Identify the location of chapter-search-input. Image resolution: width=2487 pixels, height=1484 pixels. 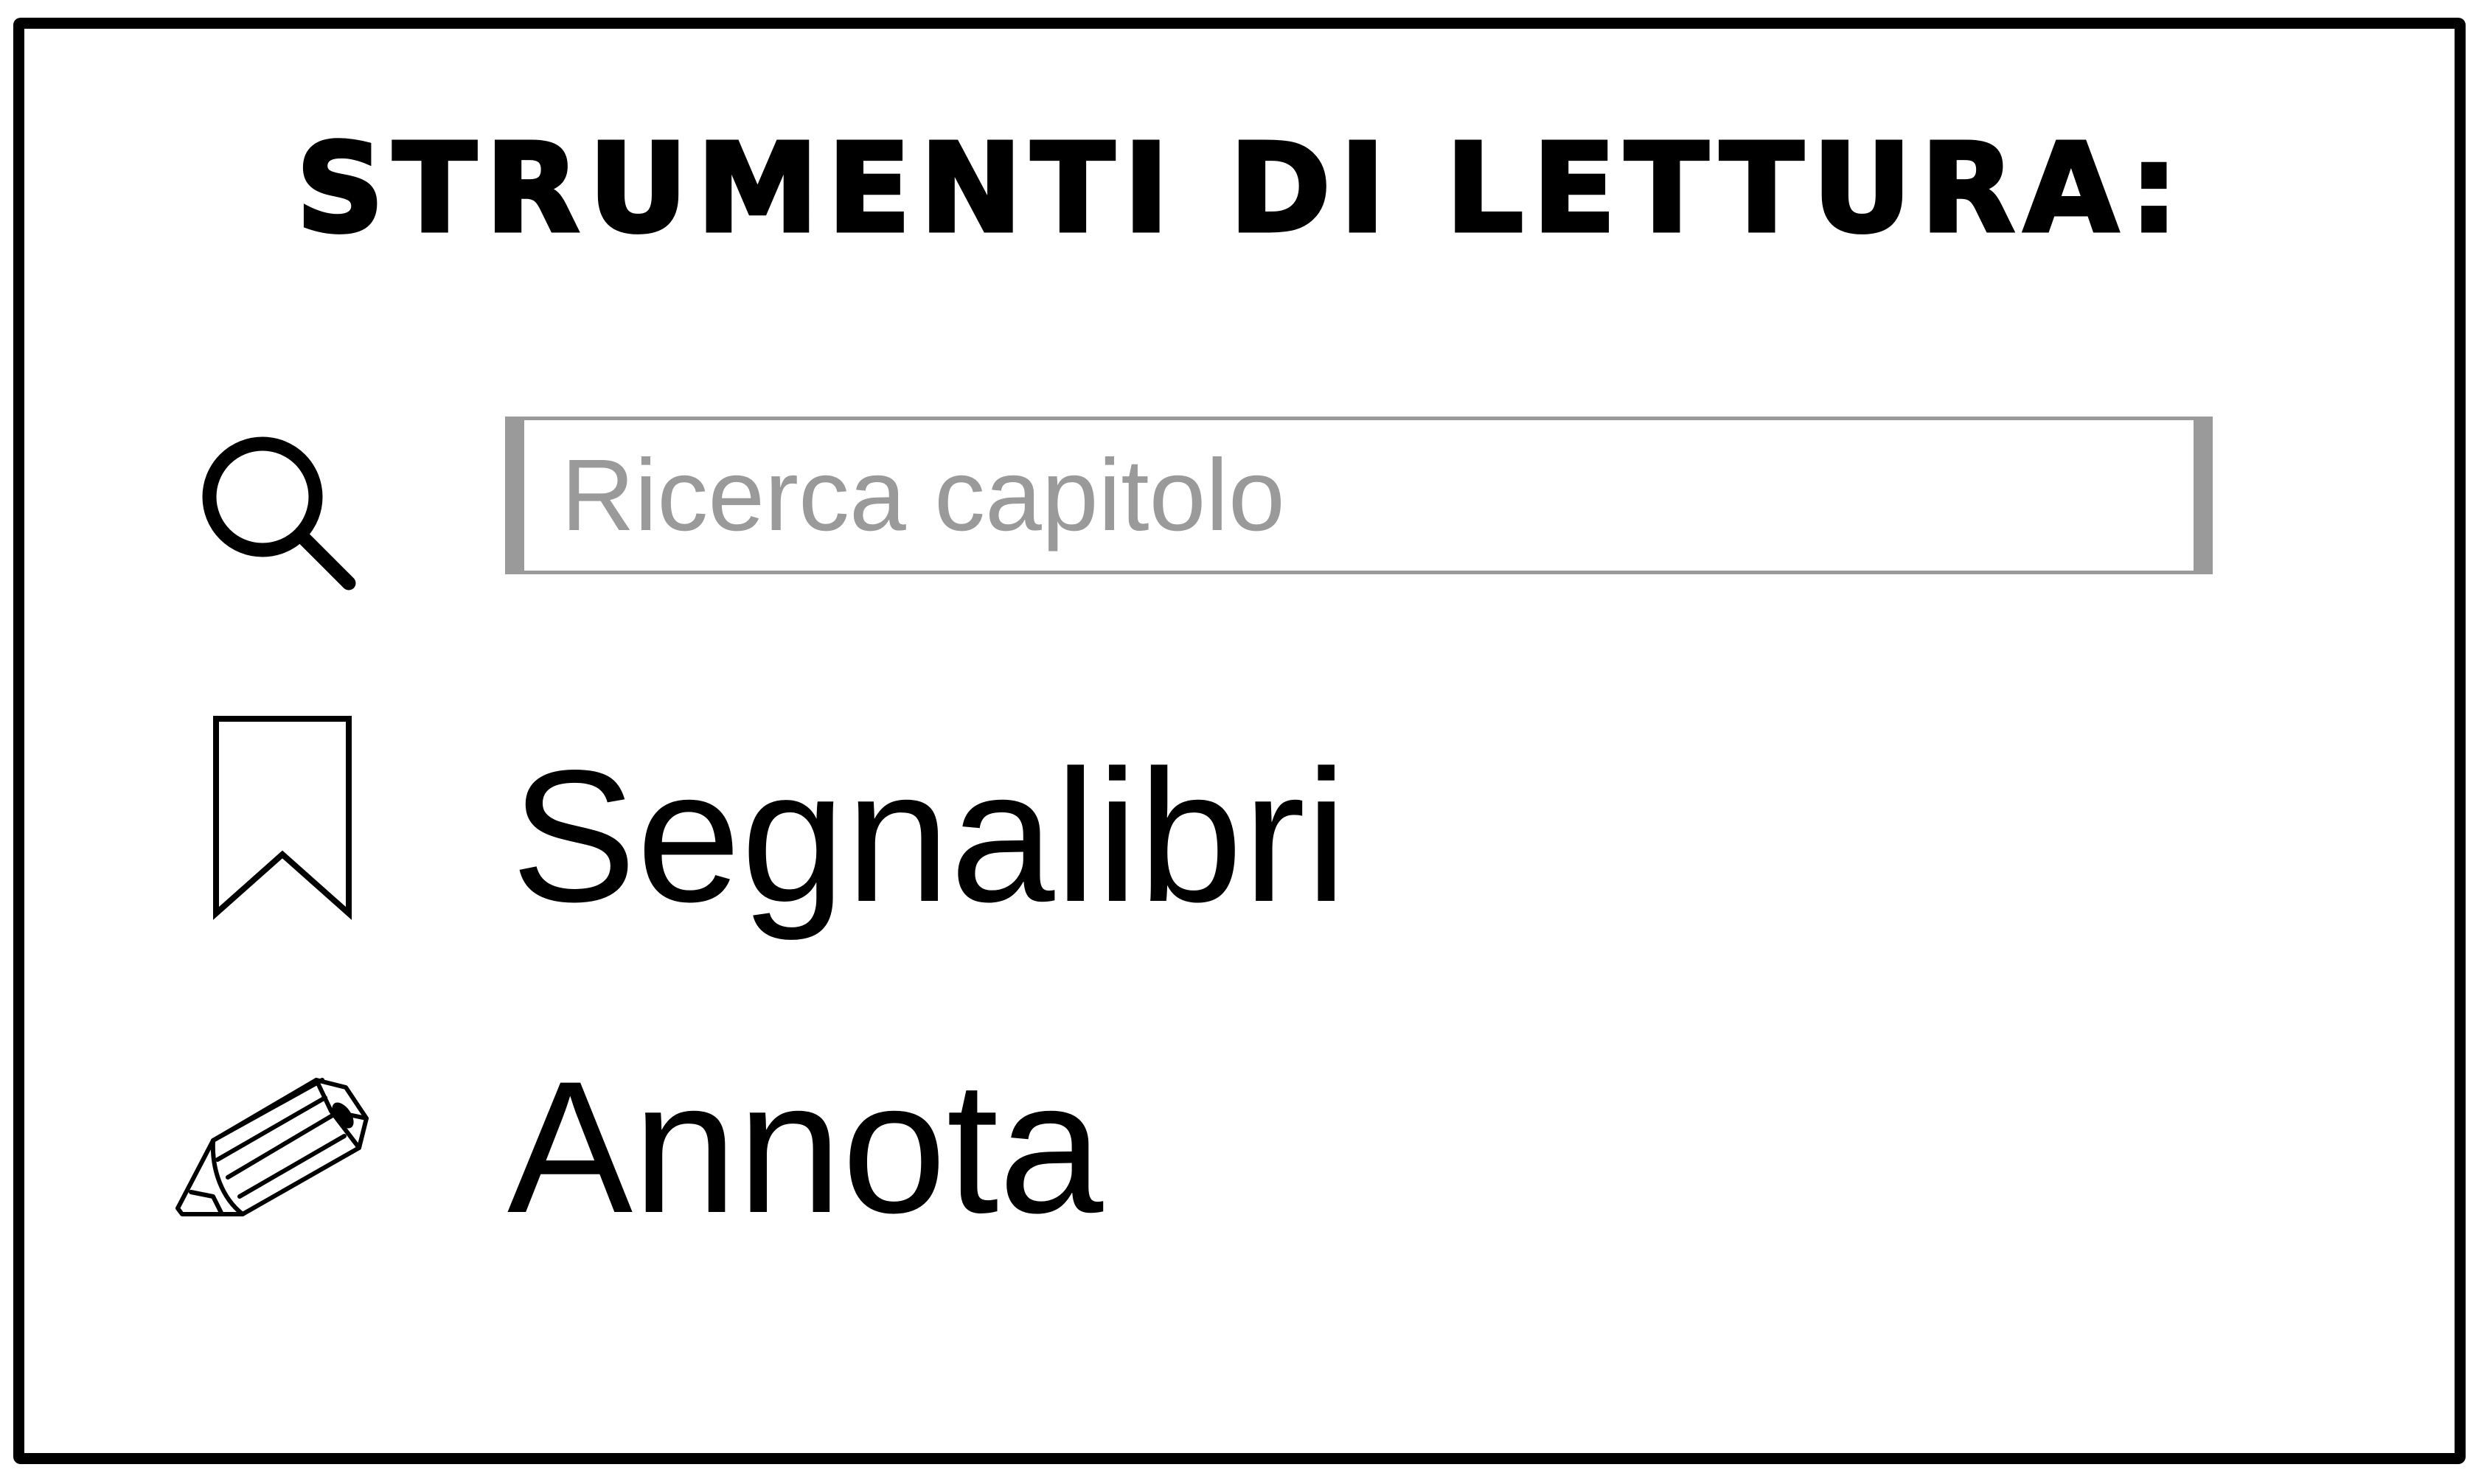
(1359, 496).